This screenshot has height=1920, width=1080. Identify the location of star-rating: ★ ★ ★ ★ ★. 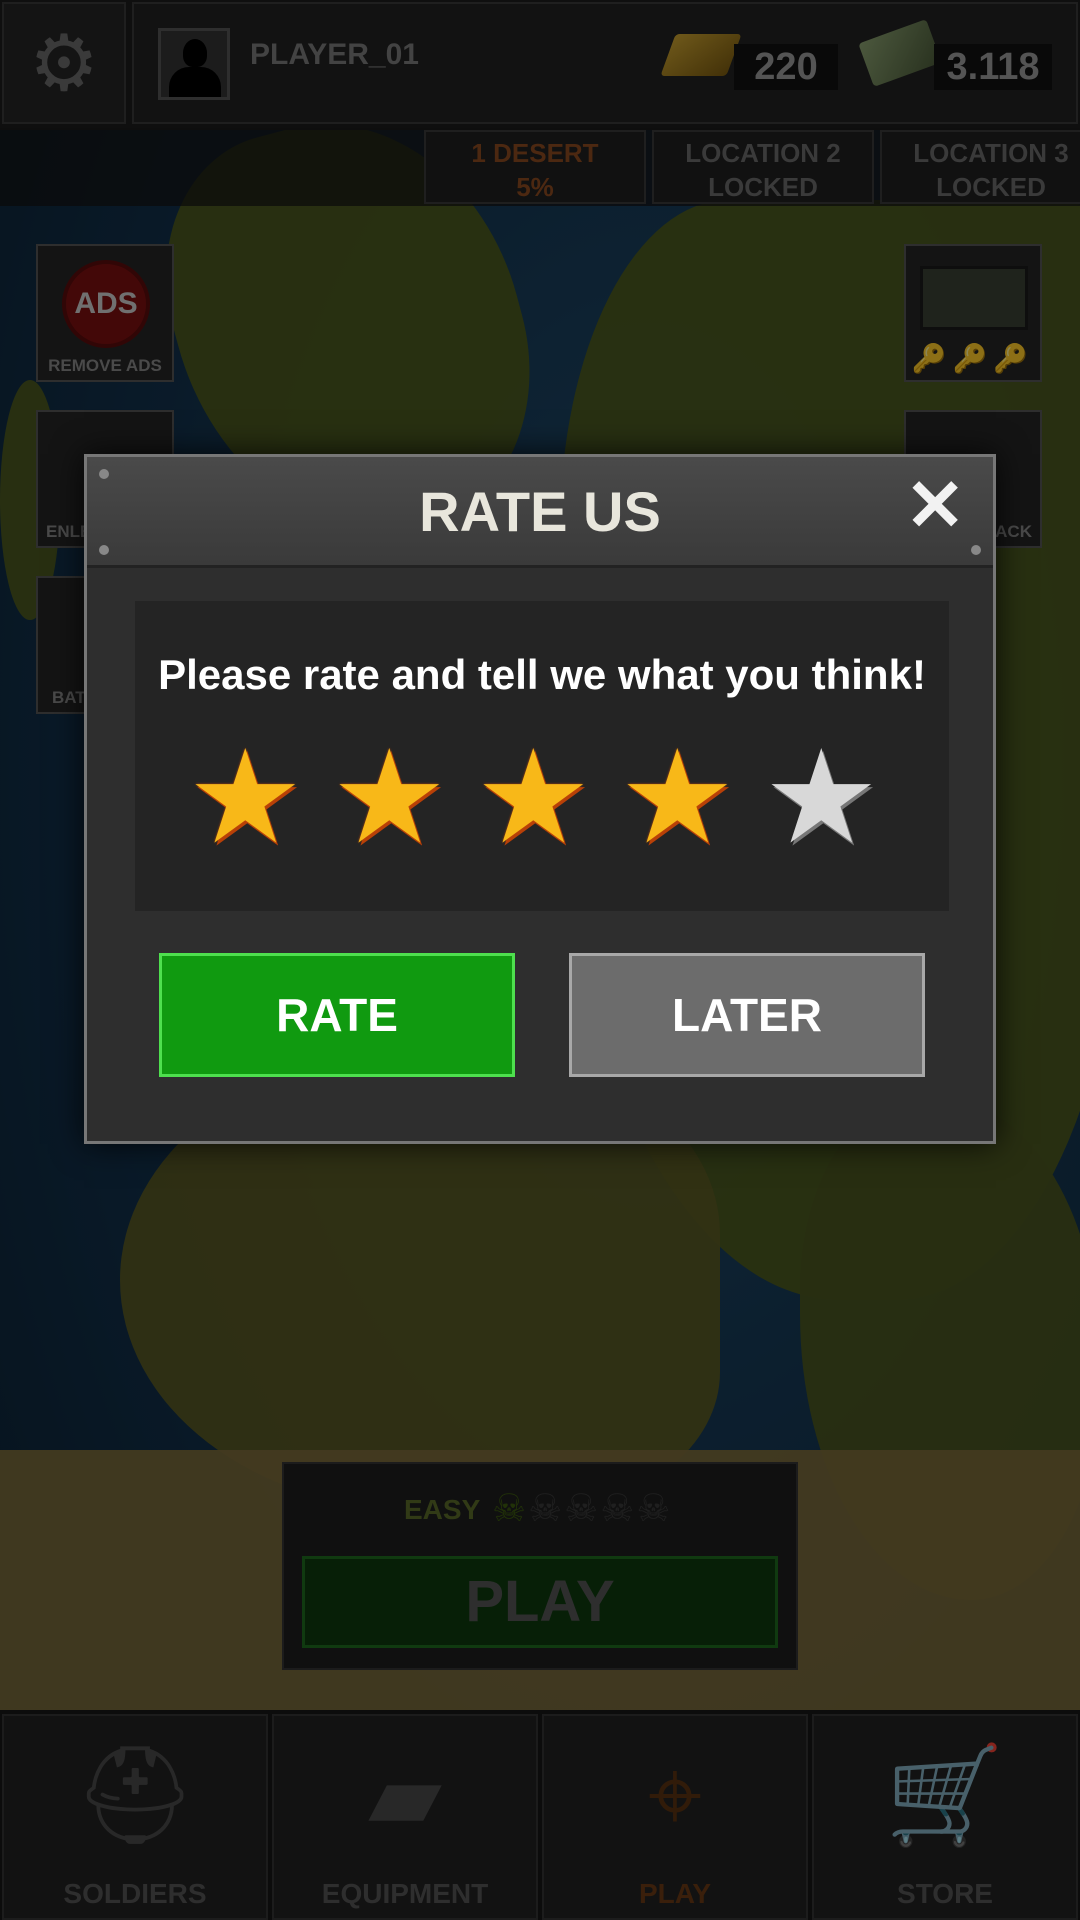
(542, 797).